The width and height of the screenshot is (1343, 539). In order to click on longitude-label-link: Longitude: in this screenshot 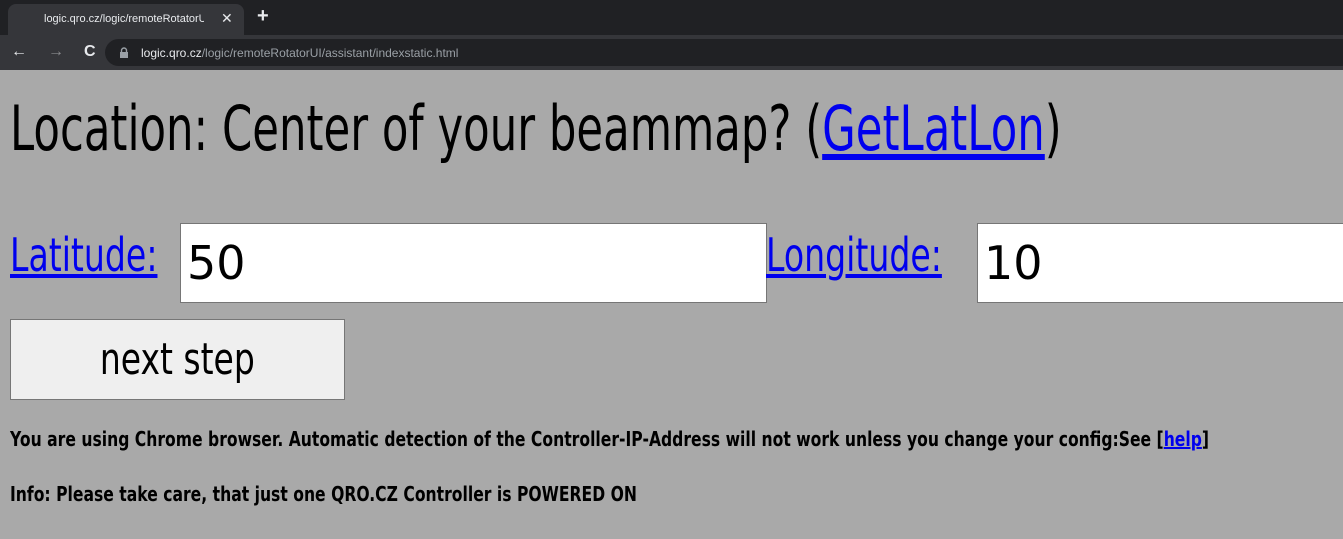, I will do `click(854, 255)`.